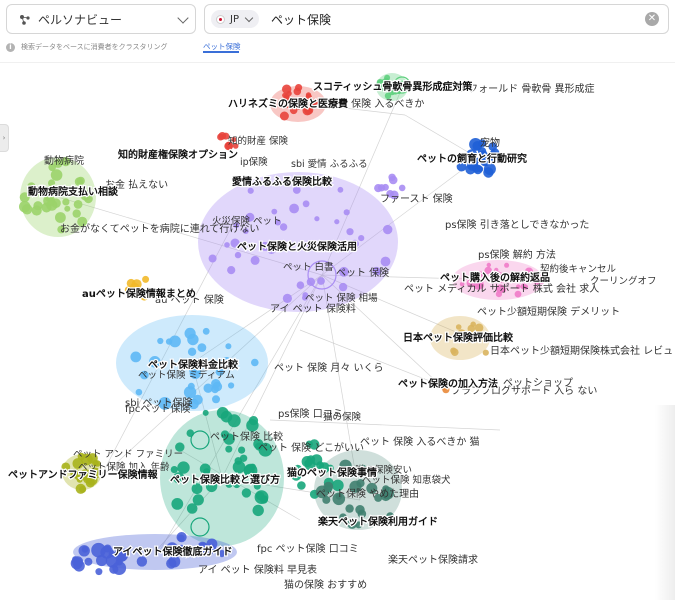 The image size is (675, 600). What do you see at coordinates (325, 584) in the screenshot?
I see `keyword-label: 猫の保険 おすすめ` at bounding box center [325, 584].